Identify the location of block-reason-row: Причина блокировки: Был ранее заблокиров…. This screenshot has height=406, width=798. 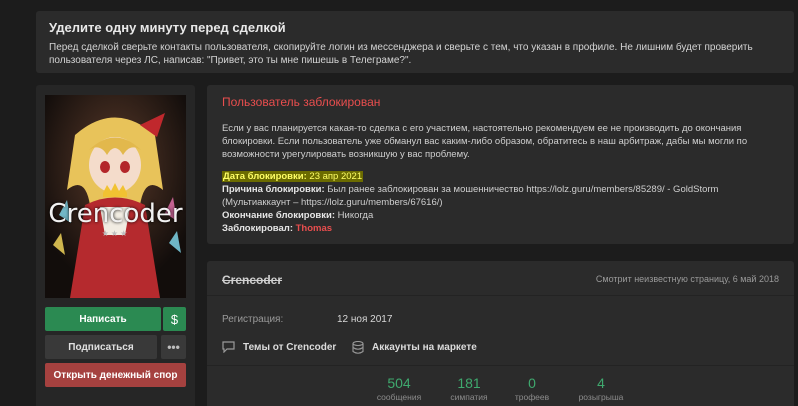
(500, 196).